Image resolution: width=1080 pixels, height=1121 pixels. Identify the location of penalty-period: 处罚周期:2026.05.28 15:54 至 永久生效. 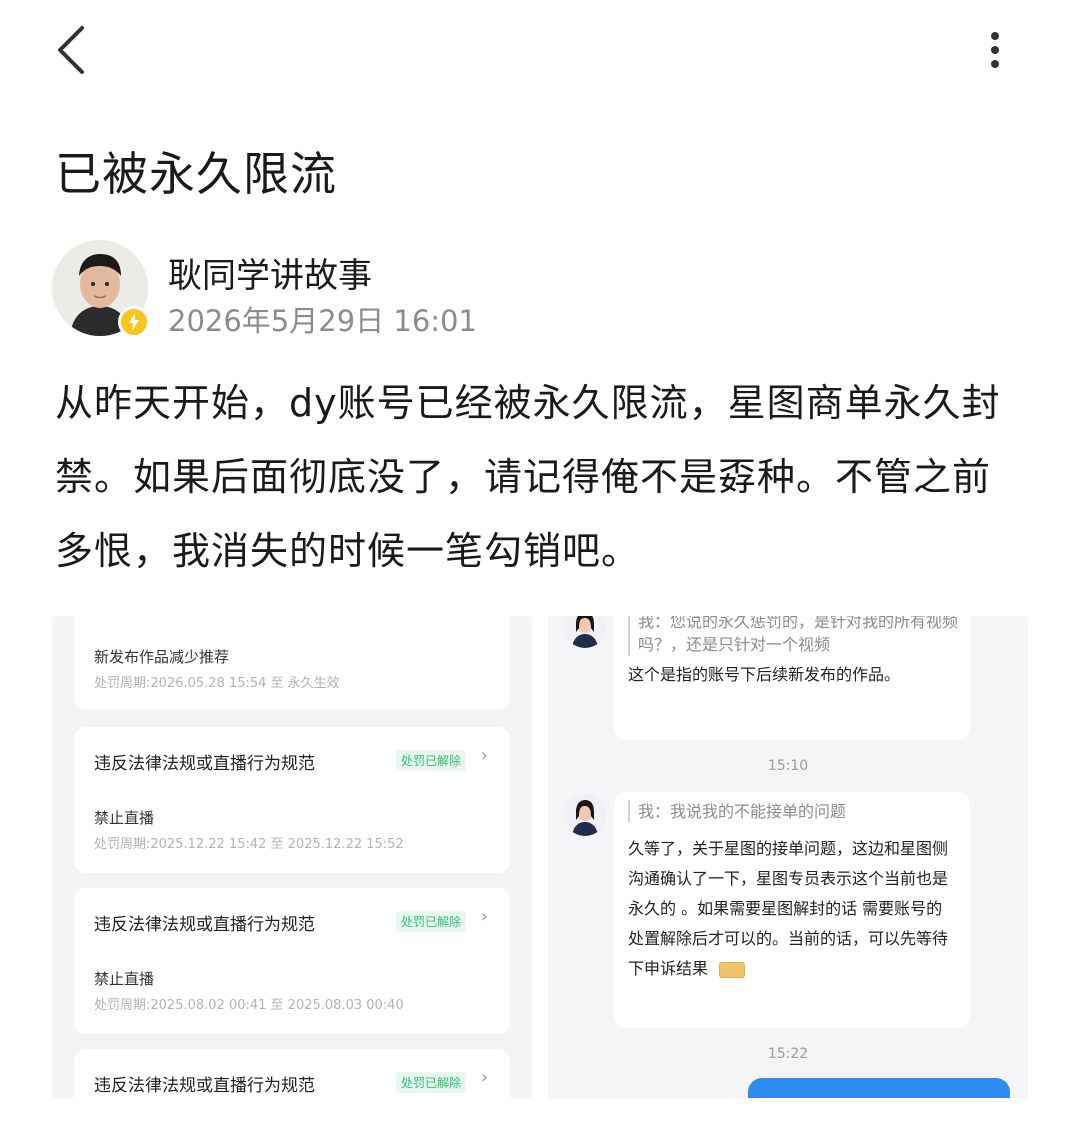
(217, 683).